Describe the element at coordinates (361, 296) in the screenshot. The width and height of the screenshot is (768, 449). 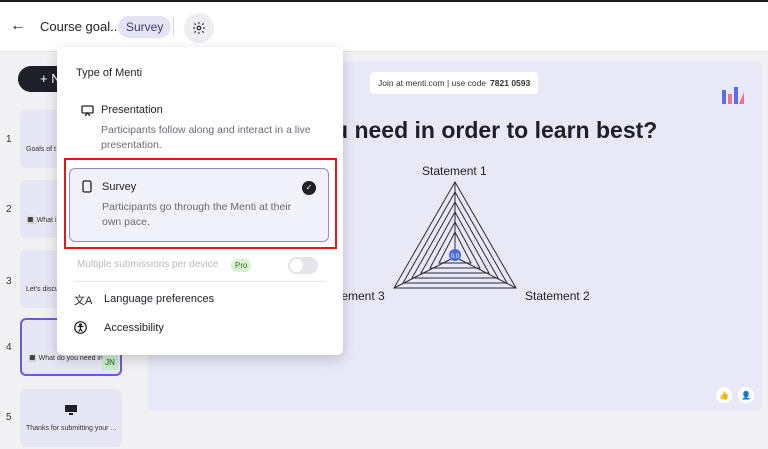
I see `statement-3-label: tement 3` at that location.